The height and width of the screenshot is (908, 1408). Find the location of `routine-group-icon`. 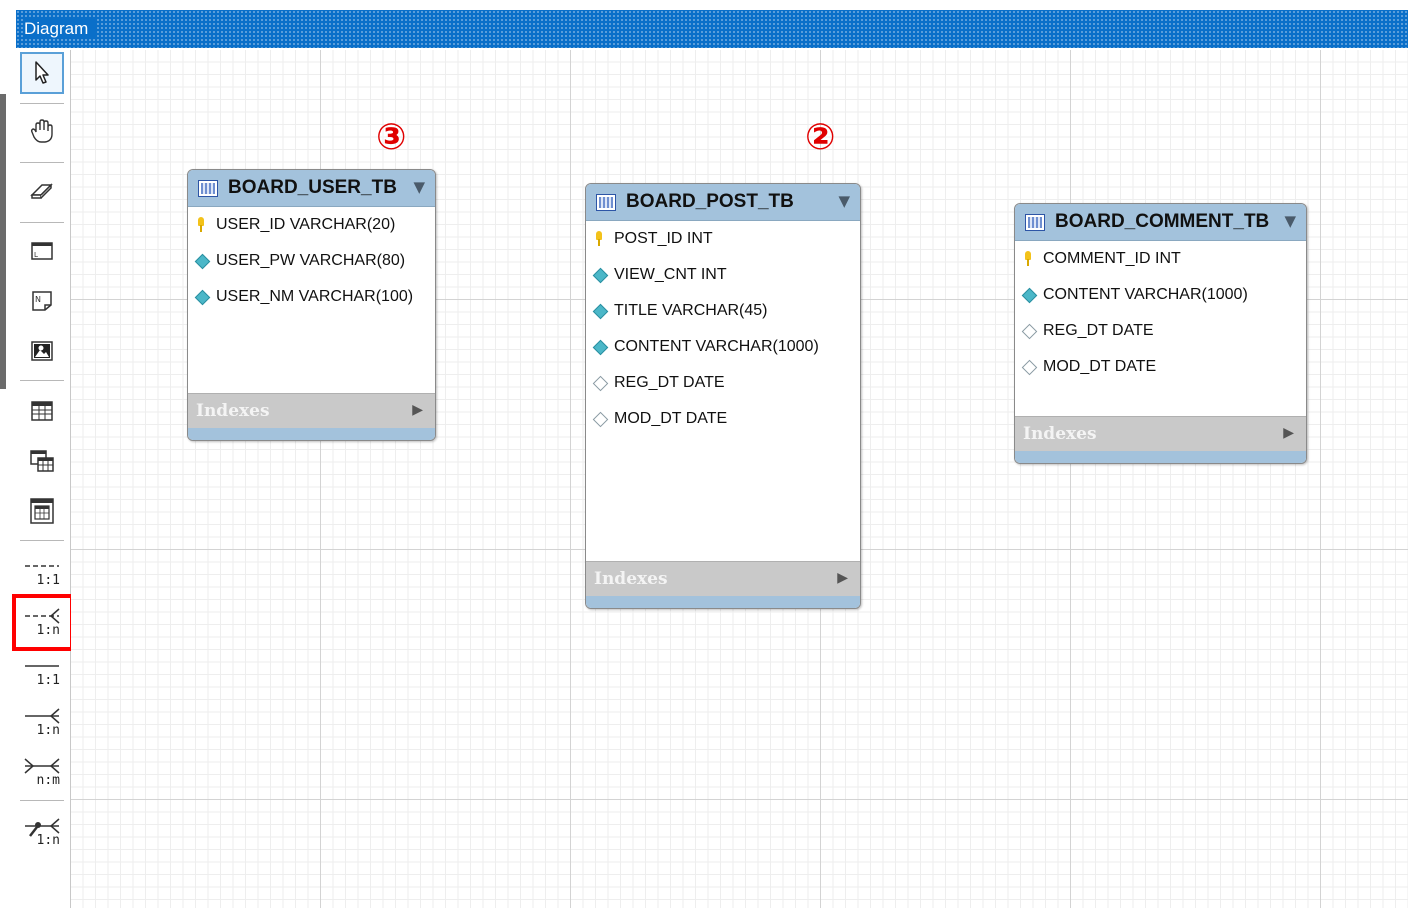

routine-group-icon is located at coordinates (42, 511).